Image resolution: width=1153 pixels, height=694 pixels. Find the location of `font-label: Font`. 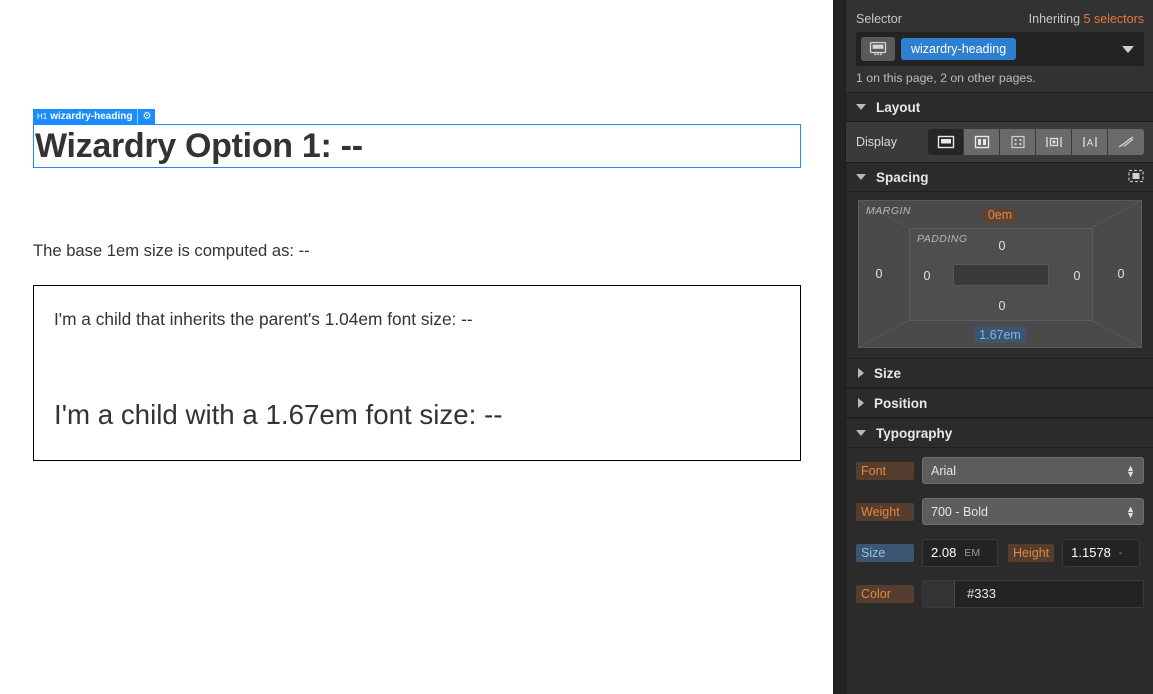

font-label: Font is located at coordinates (885, 470).